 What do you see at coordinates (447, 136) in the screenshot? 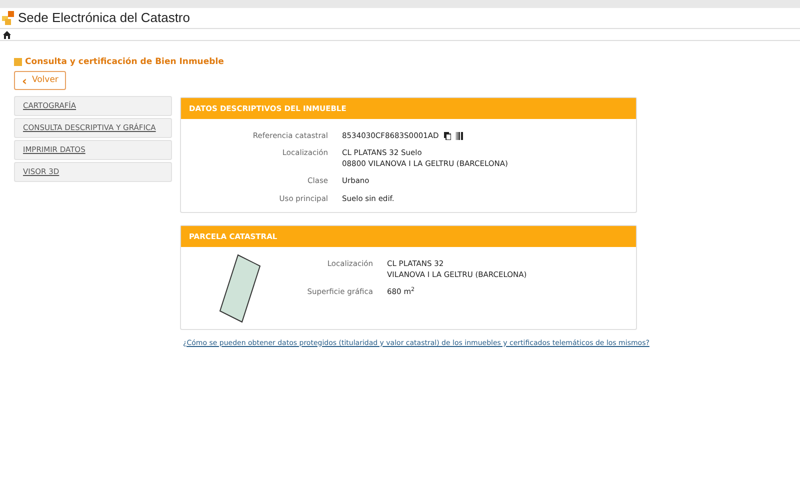
I see `copy-icon` at bounding box center [447, 136].